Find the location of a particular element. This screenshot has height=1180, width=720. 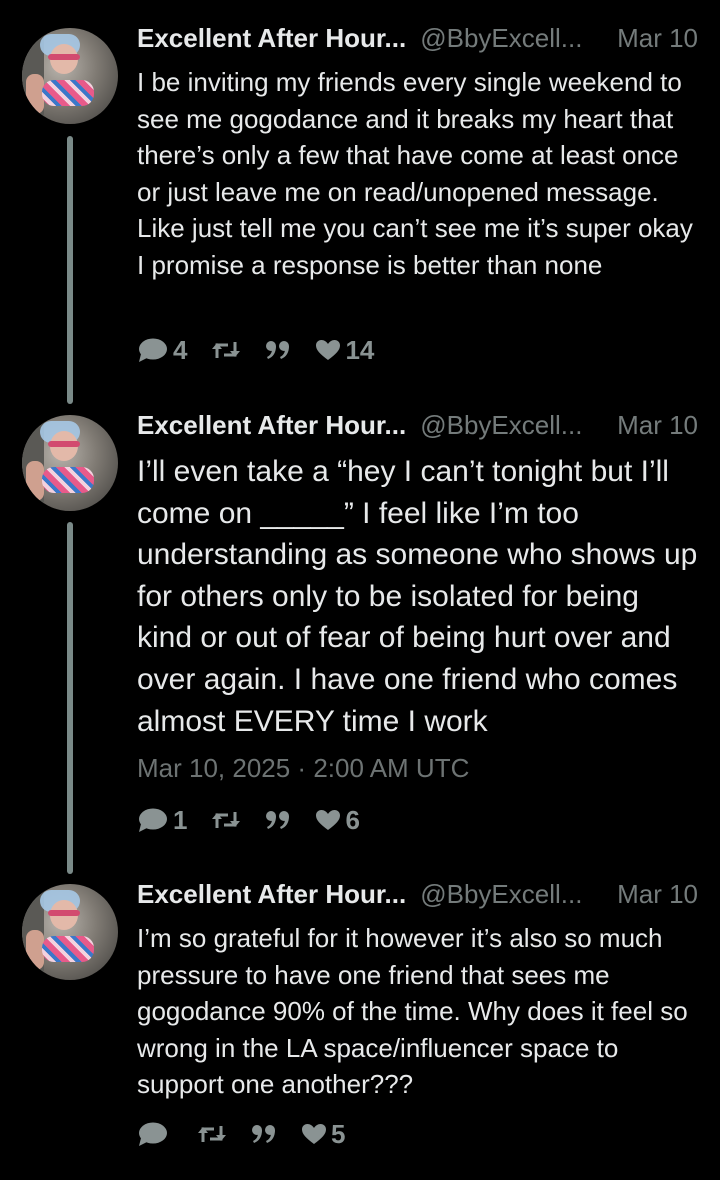

reply-button: 1 is located at coordinates (162, 820).